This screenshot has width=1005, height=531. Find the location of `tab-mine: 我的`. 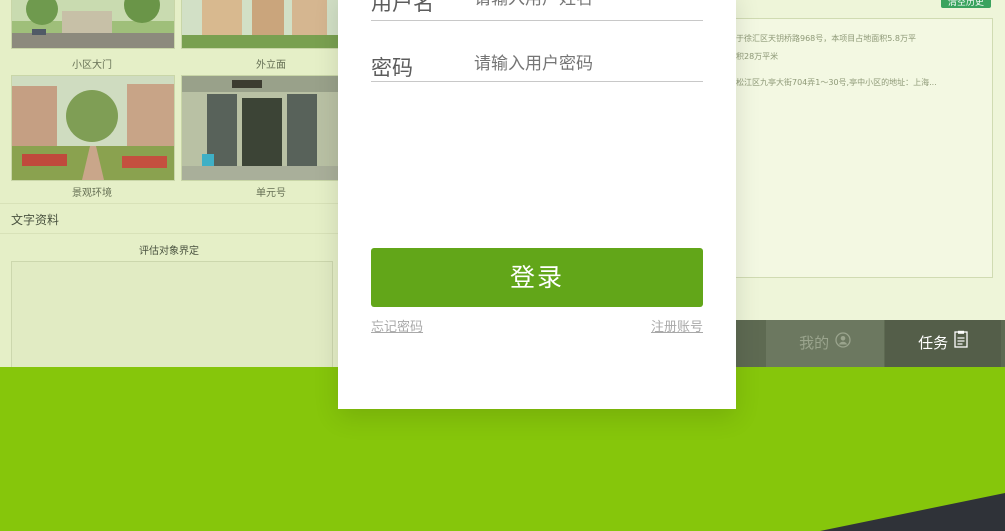

tab-mine: 我的 is located at coordinates (825, 343).